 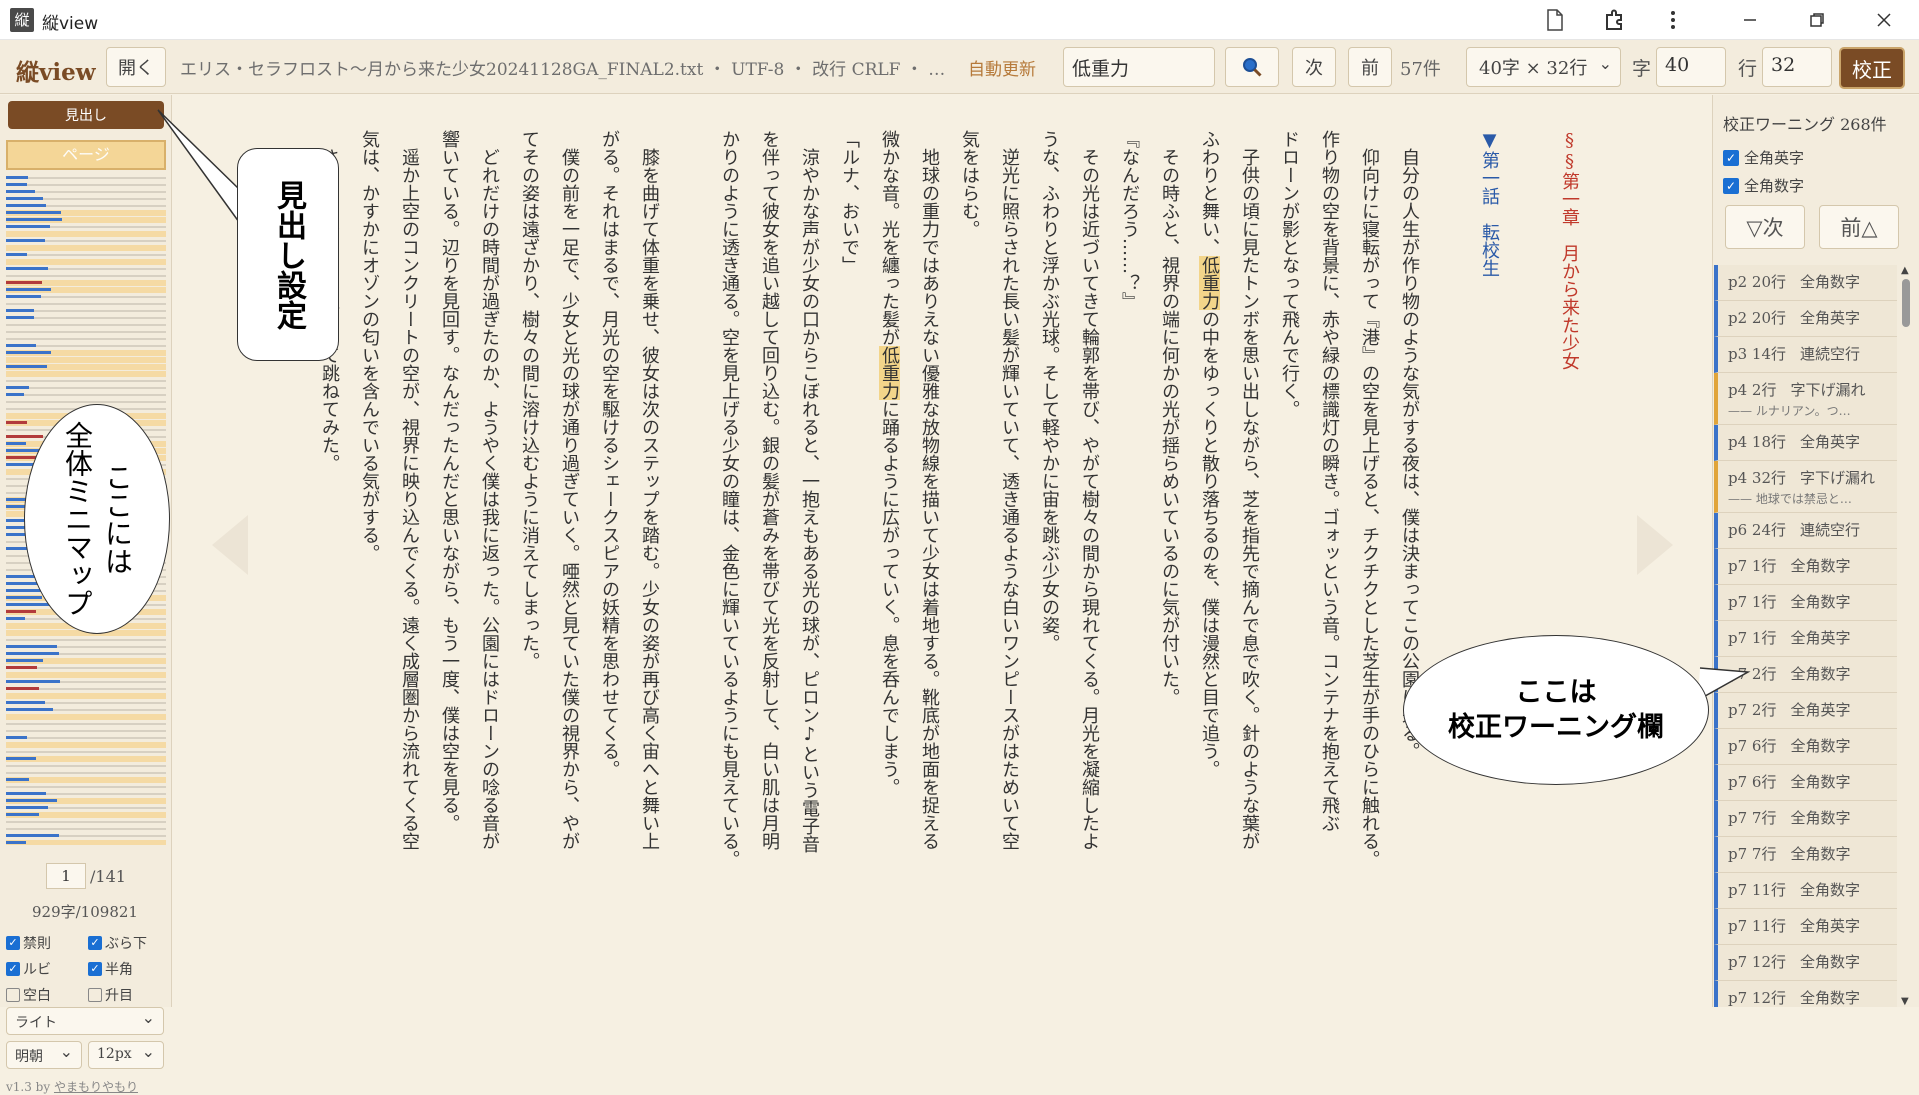 I want to click on char-label: 字, so click(x=1642, y=69).